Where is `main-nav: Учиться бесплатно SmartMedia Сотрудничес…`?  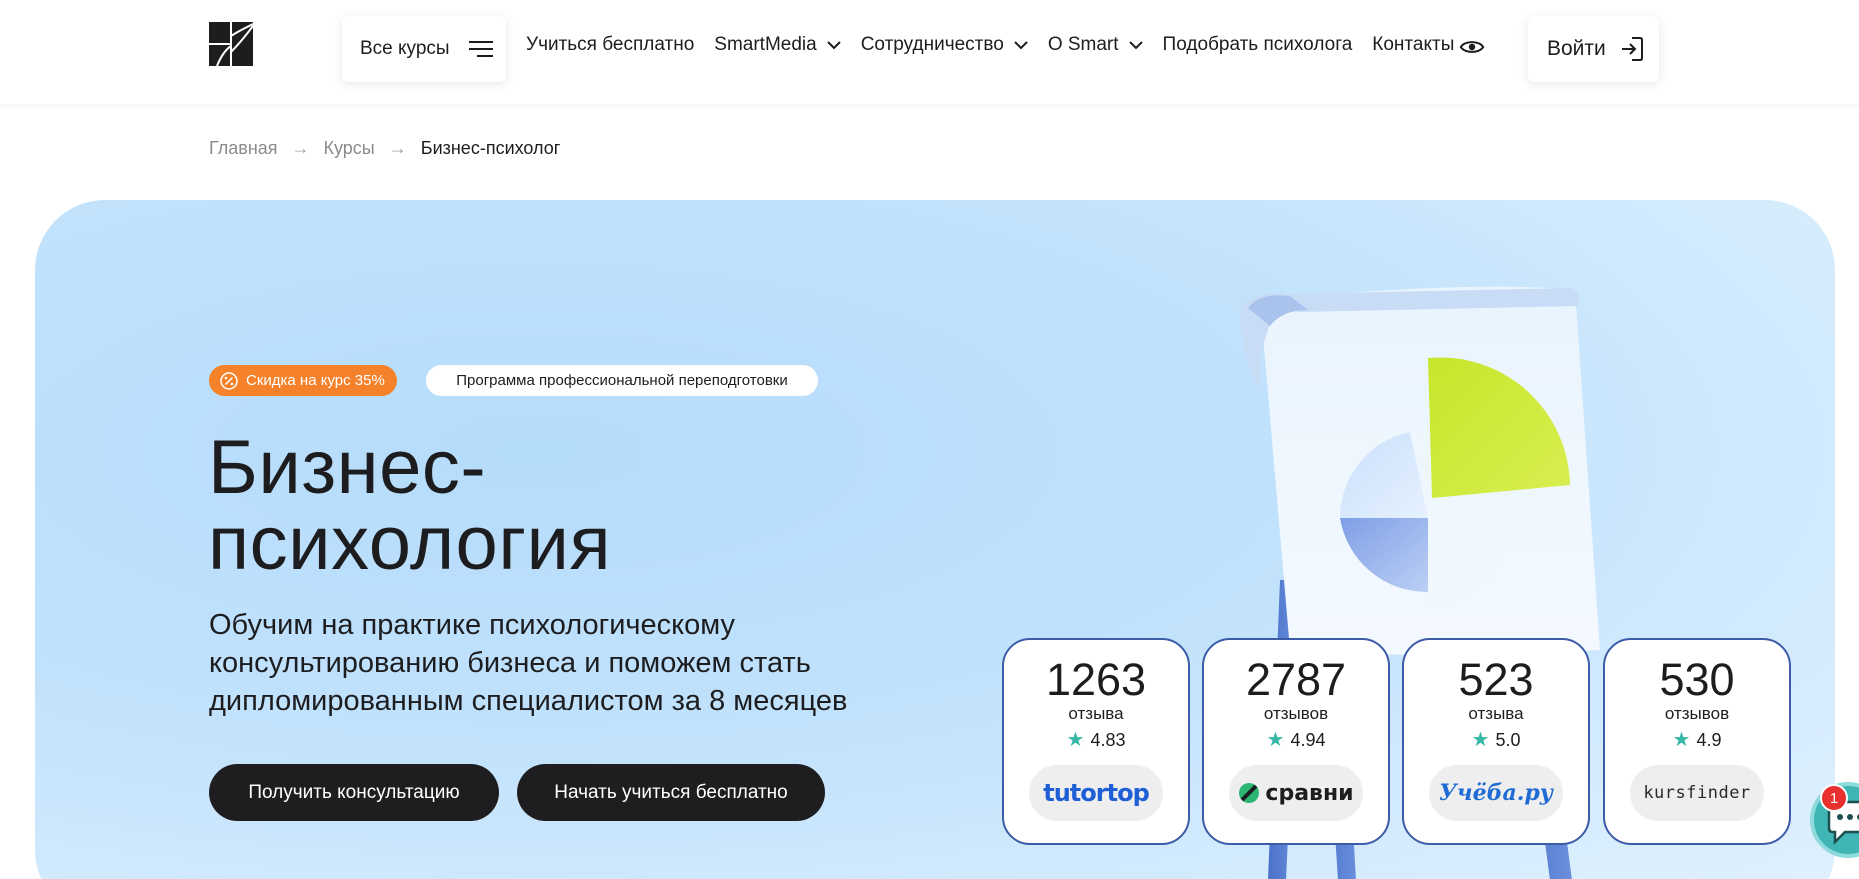
main-nav: Учиться бесплатно SmartMedia Сотрудничес… is located at coordinates (1000, 45).